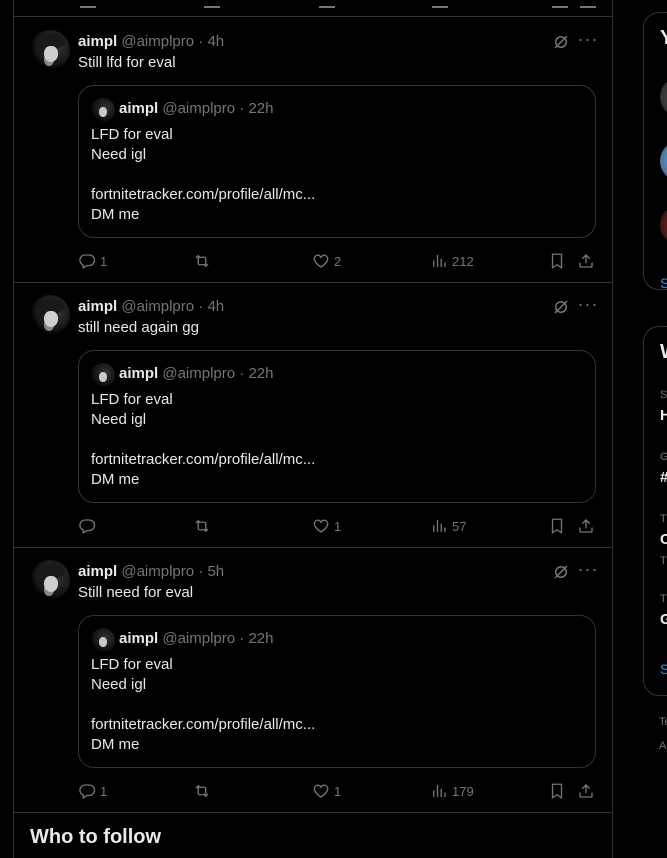 The height and width of the screenshot is (858, 667). I want to click on like-count: 1, so click(338, 791).